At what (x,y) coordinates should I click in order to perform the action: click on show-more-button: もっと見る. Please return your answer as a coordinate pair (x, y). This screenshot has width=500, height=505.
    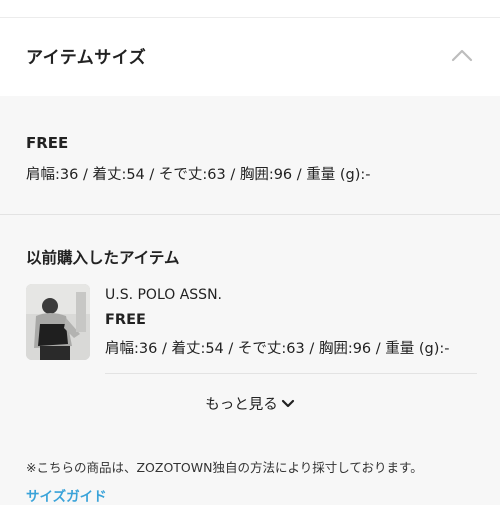
    Looking at the image, I should click on (250, 403).